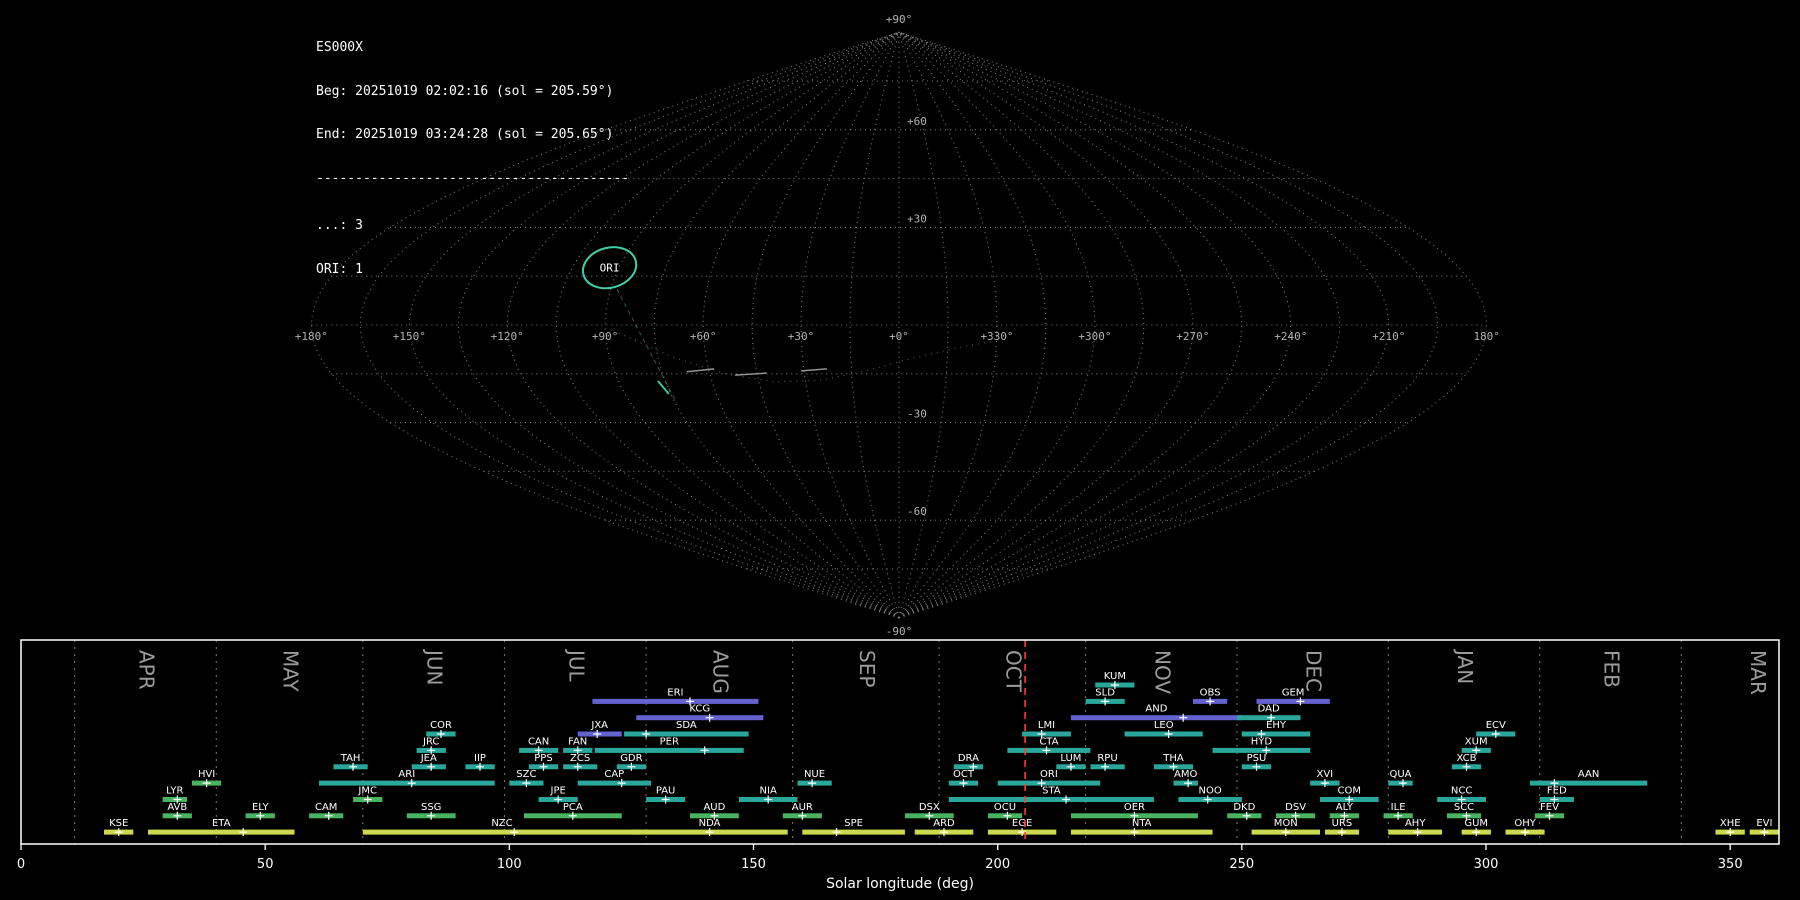  I want to click on peak-marker-QUA, so click(1403, 783).